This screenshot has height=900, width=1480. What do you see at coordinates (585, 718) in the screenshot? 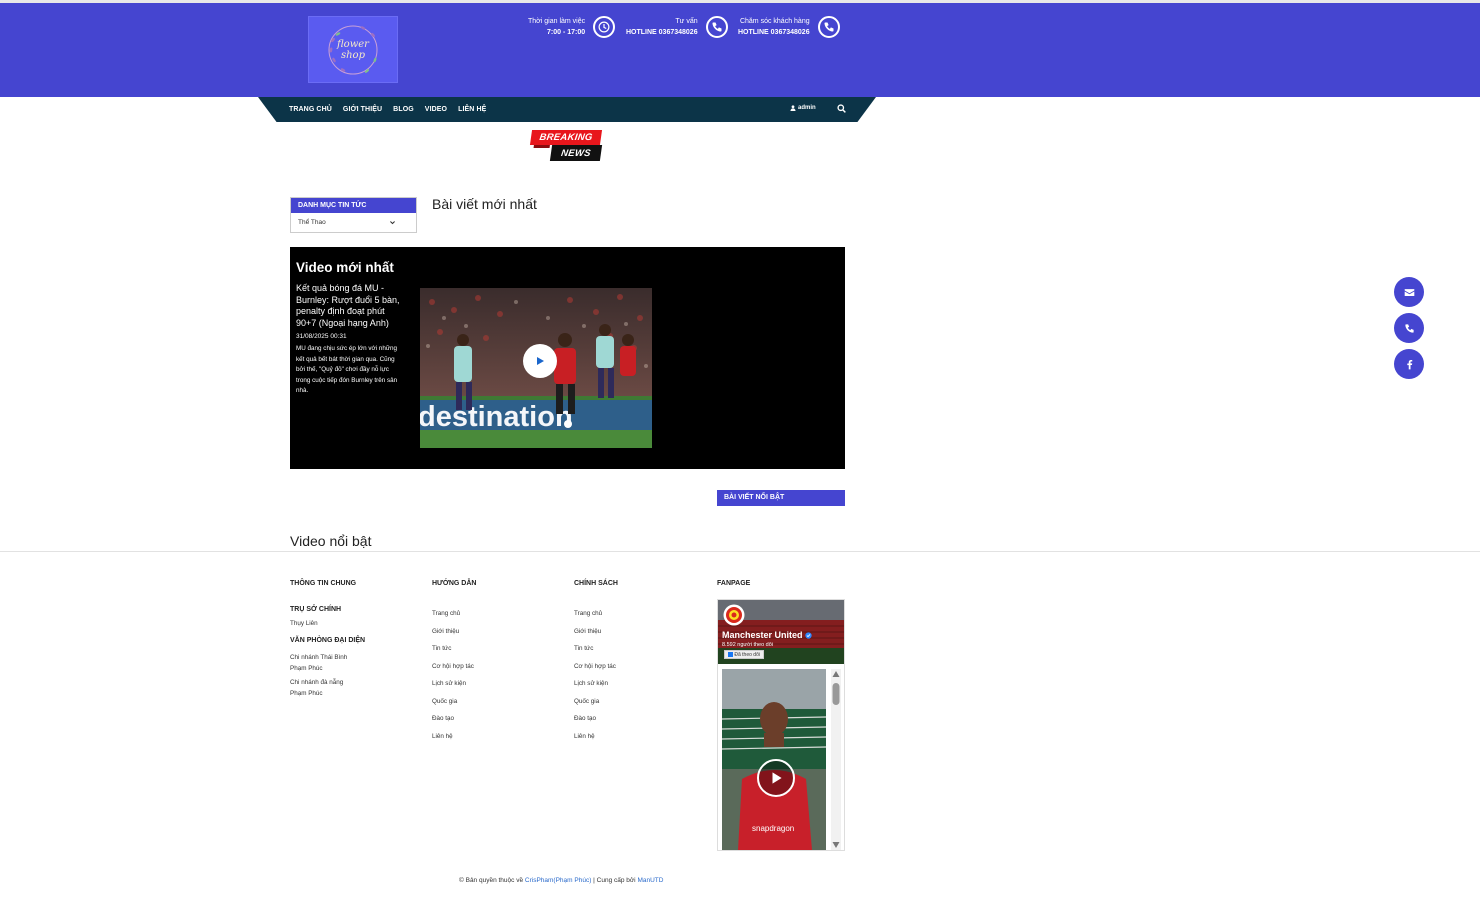
I see `policy-link-training: Đào tạo` at bounding box center [585, 718].